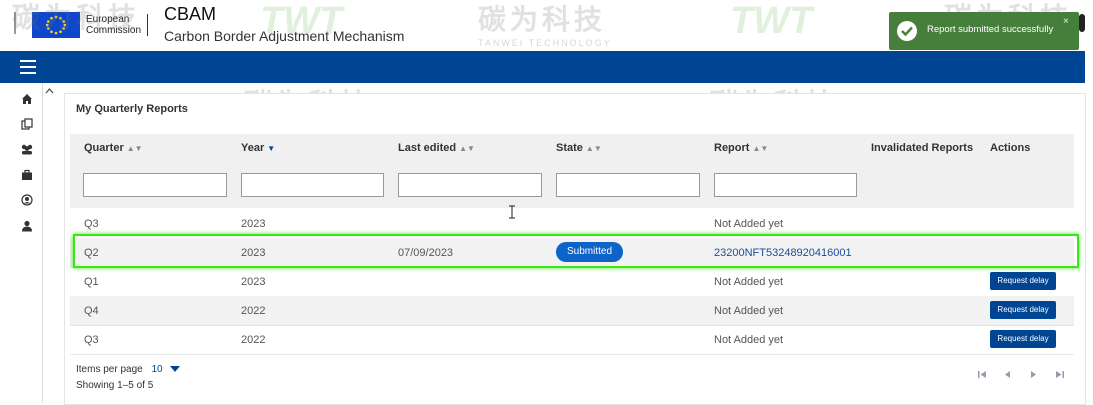 The image size is (1093, 405). What do you see at coordinates (27, 176) in the screenshot?
I see `briefcase-icon` at bounding box center [27, 176].